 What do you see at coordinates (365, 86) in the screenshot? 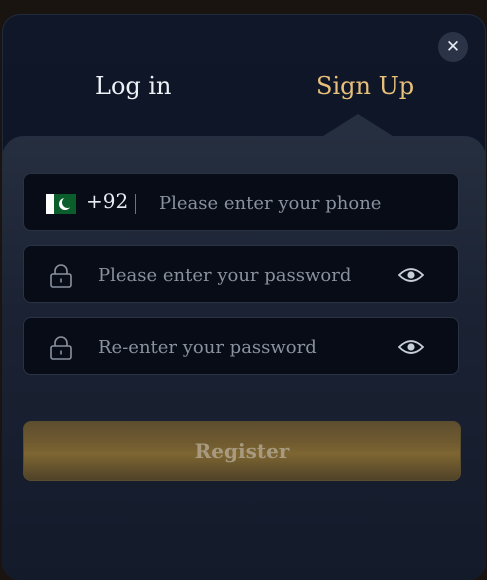
I see `tab-signup: Sign Up` at bounding box center [365, 86].